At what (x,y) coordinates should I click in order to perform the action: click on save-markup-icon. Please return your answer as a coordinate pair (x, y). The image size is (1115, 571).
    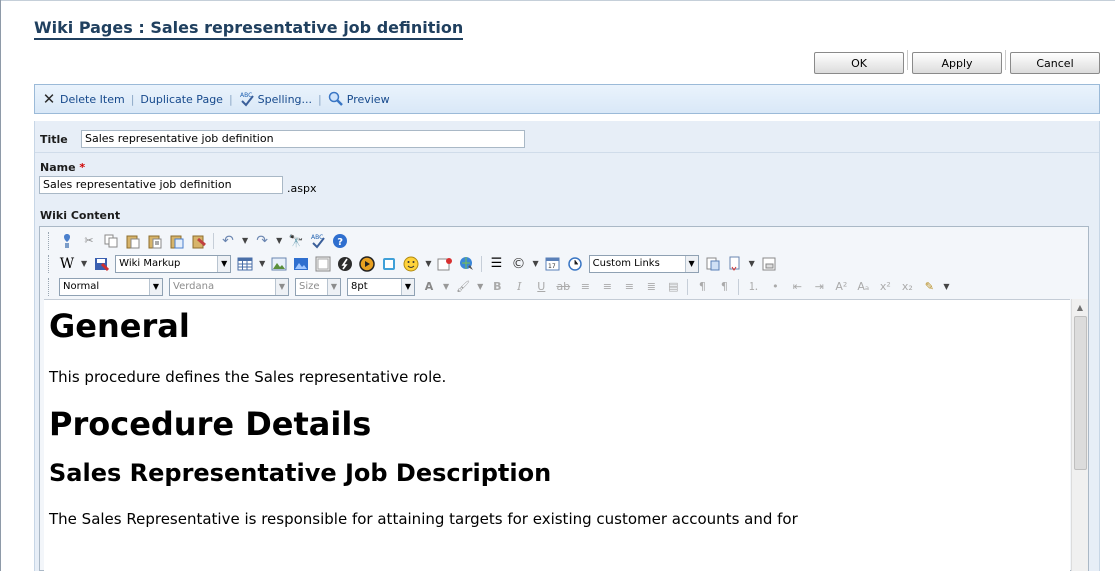
    Looking at the image, I should click on (101, 264).